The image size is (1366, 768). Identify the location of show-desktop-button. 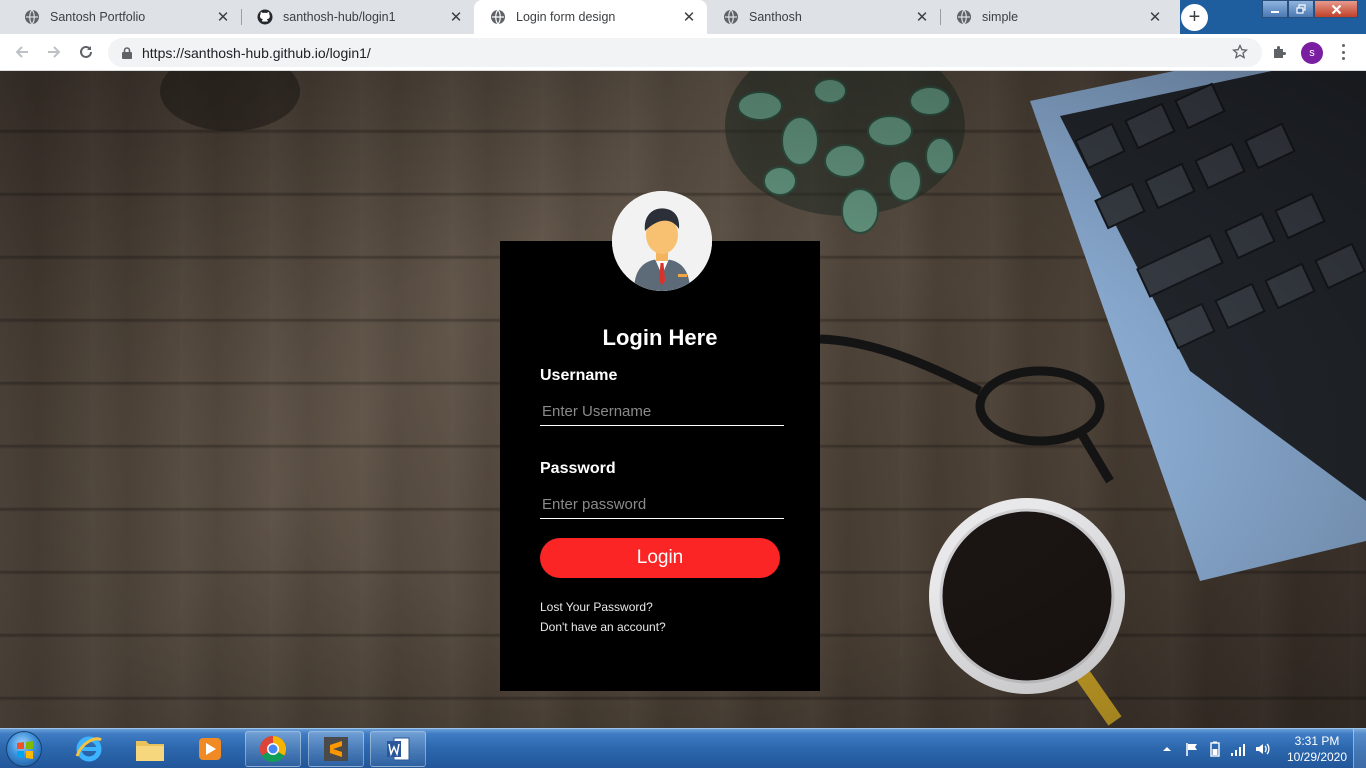
(1359, 748).